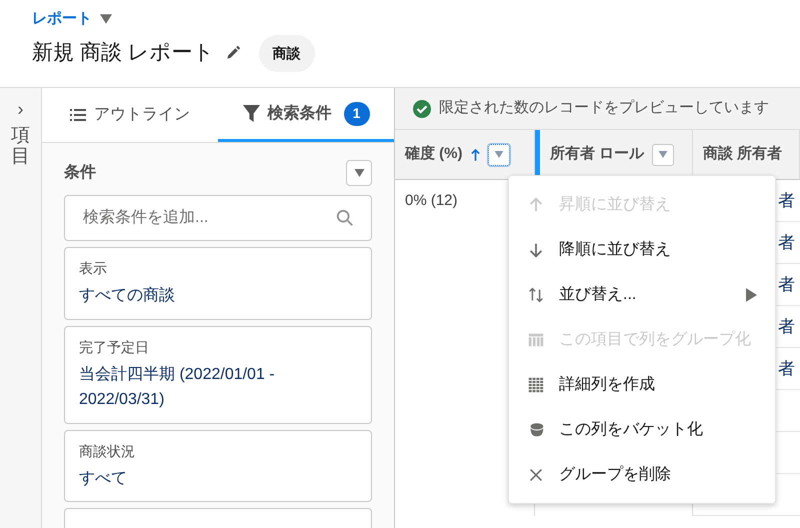 The height and width of the screenshot is (528, 800). What do you see at coordinates (127, 296) in the screenshot?
I see `filter-value: すべての商談` at bounding box center [127, 296].